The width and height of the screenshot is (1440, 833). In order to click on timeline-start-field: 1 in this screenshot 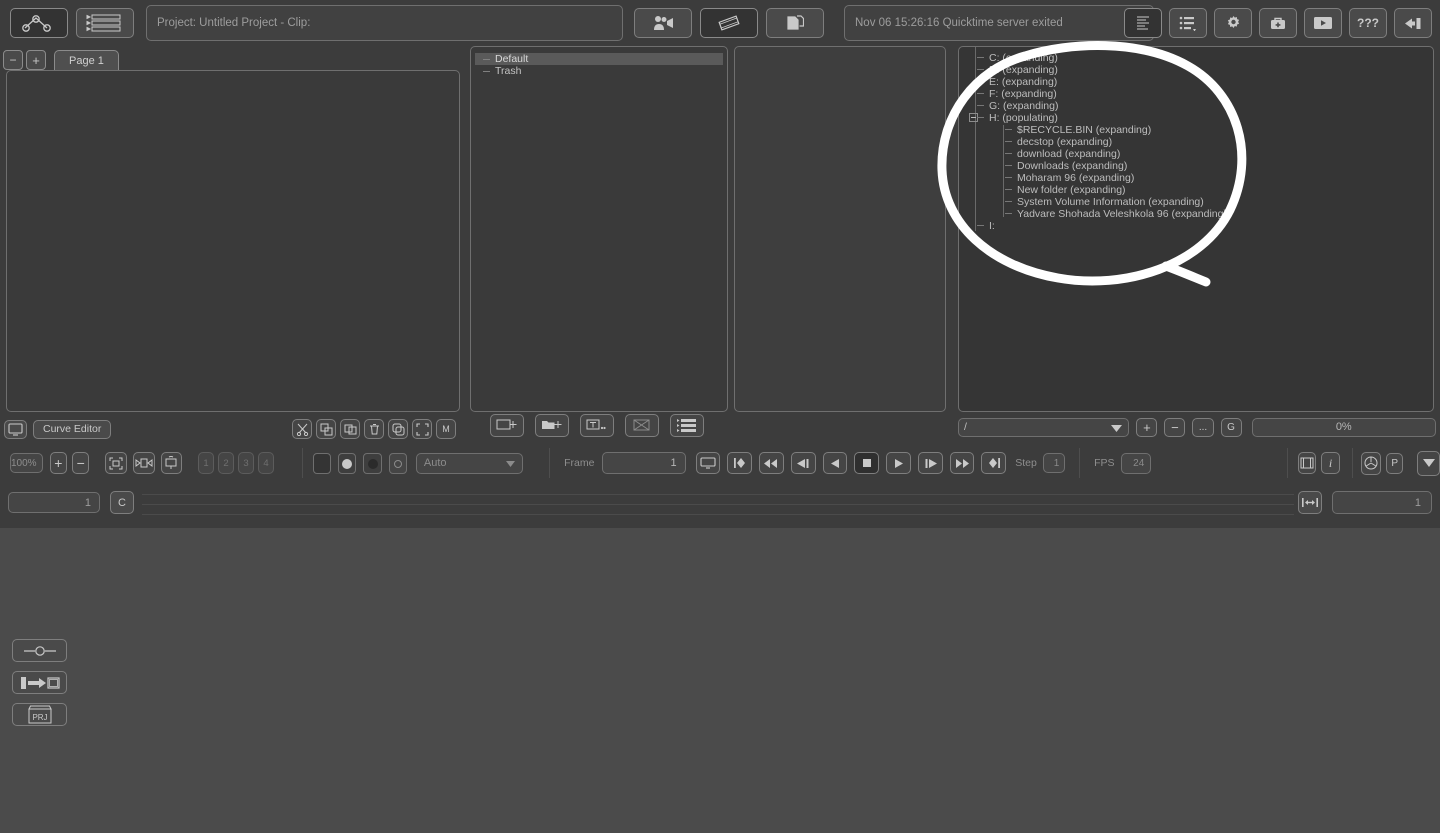, I will do `click(54, 502)`.